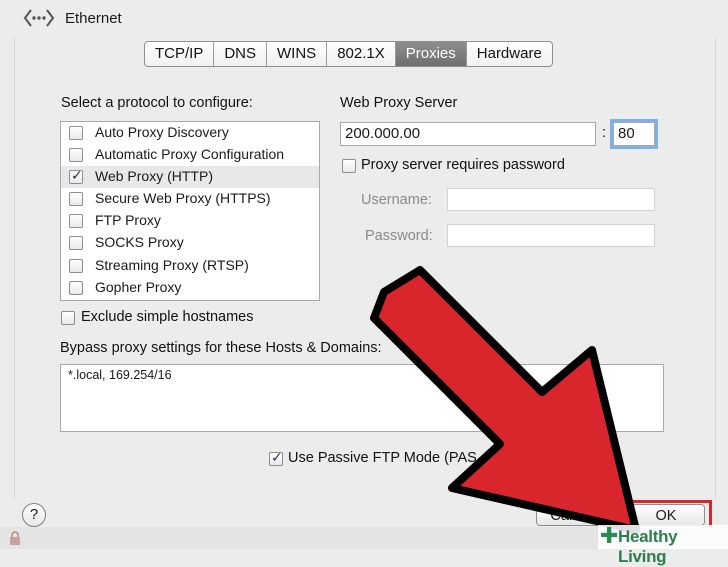 This screenshot has height=567, width=728. What do you see at coordinates (399, 103) in the screenshot?
I see `web-proxy-server-heading: Web Proxy Server` at bounding box center [399, 103].